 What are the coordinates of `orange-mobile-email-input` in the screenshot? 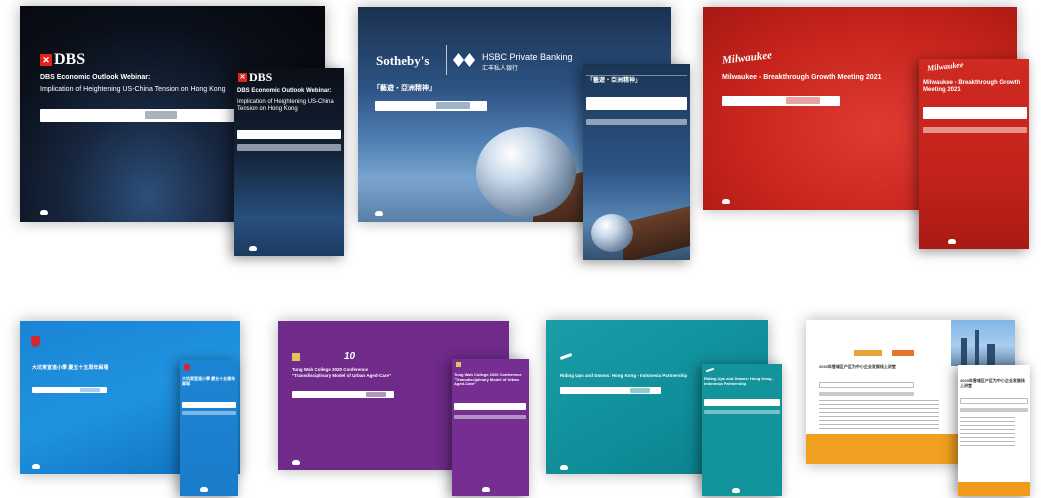 It's located at (994, 401).